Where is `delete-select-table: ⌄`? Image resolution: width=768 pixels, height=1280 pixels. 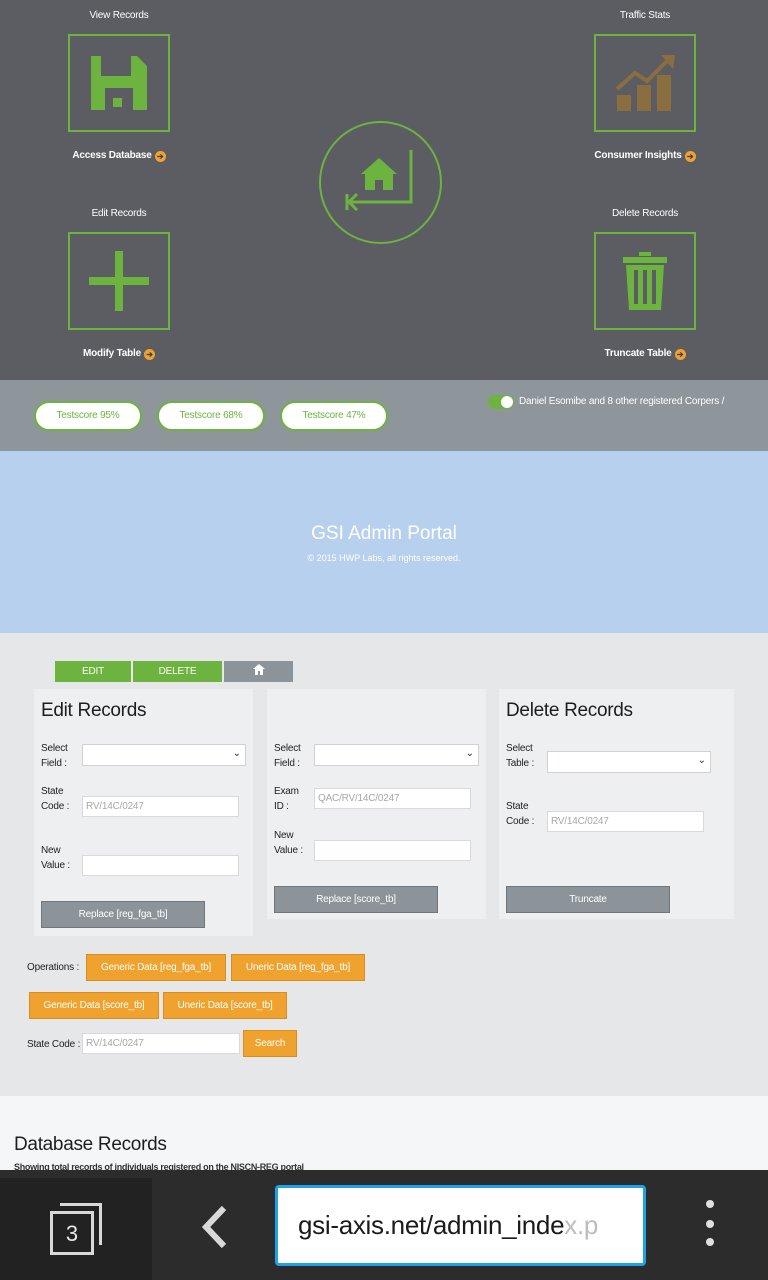
delete-select-table: ⌄ is located at coordinates (629, 762).